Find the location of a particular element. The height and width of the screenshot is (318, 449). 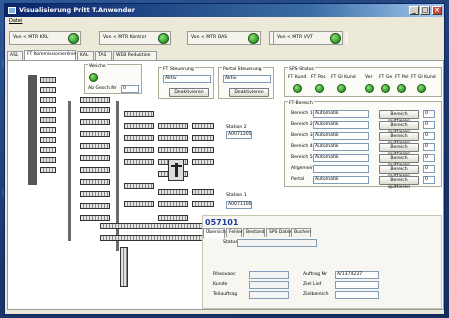

detail-tab: SPS Daten is located at coordinates (279, 232).